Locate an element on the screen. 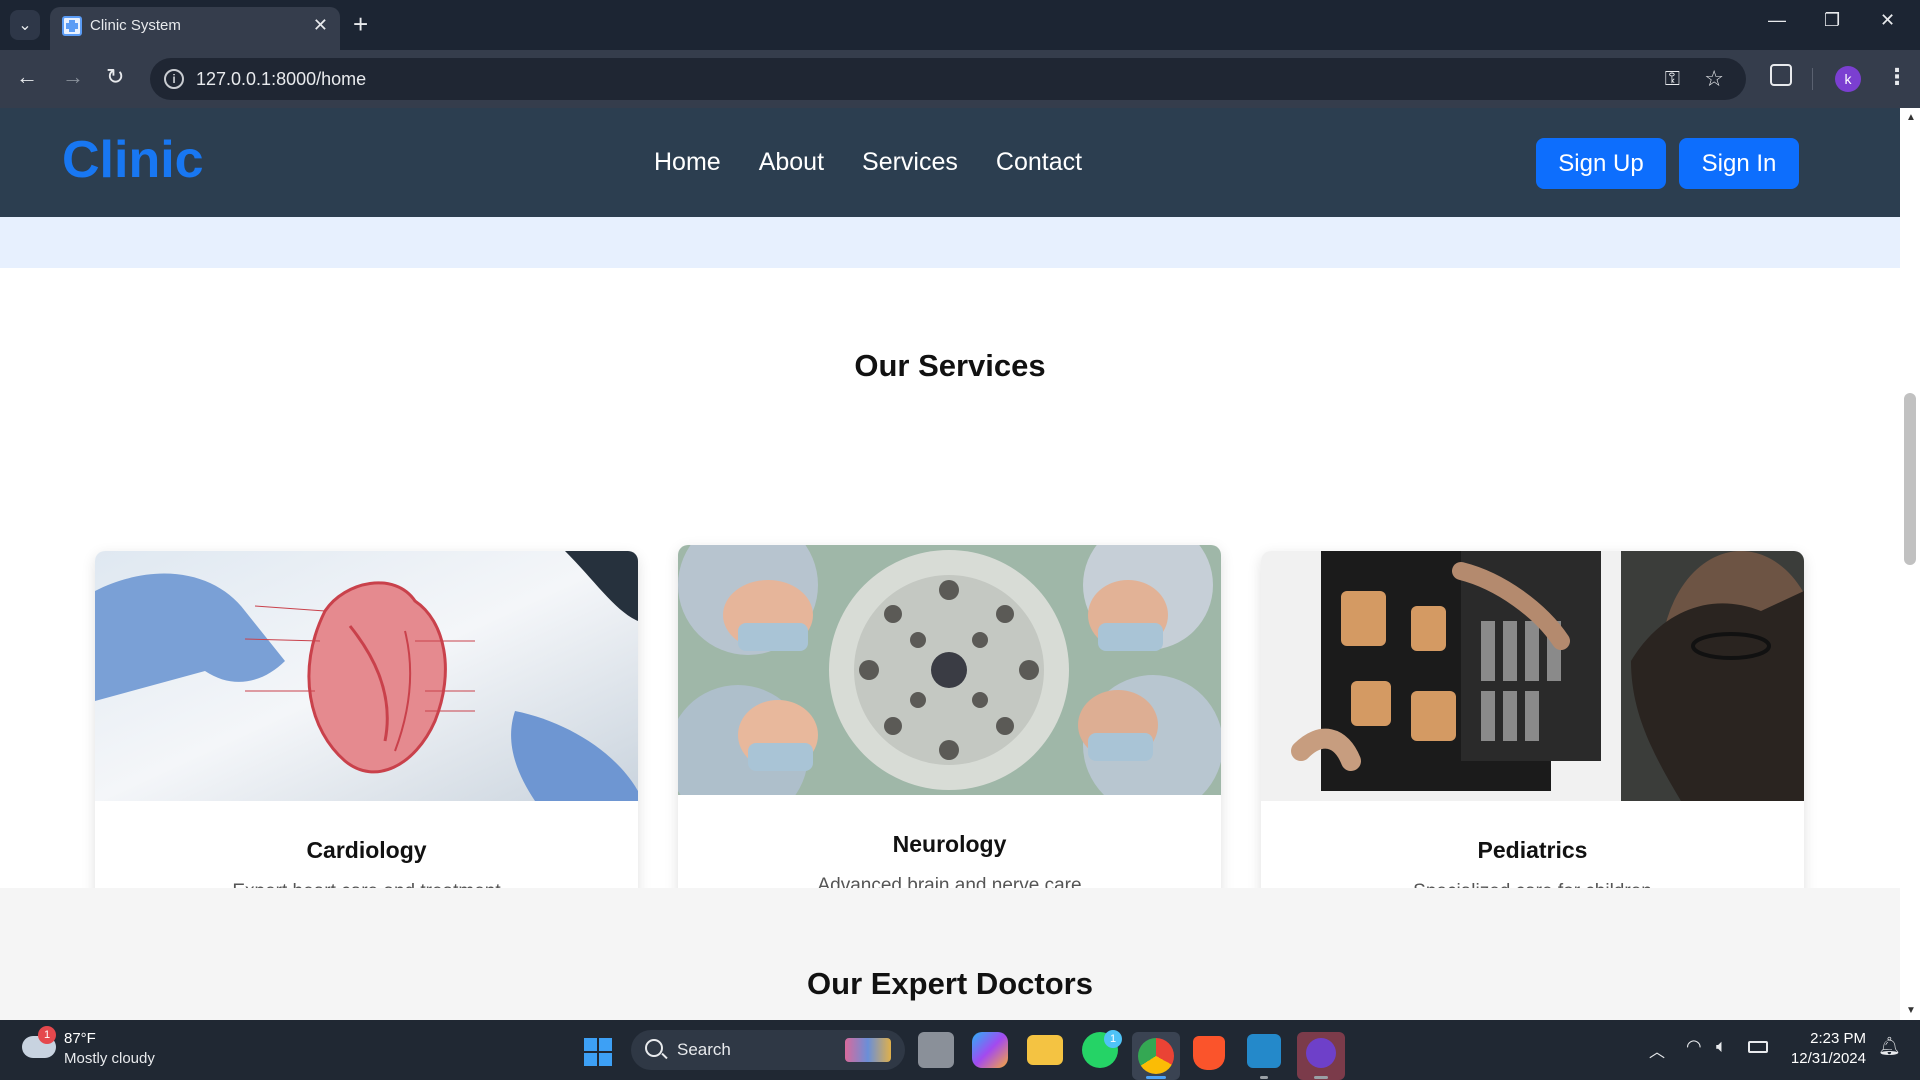  service-card-neurology: Neurology Advanced brain and nerve care is located at coordinates (949, 727).